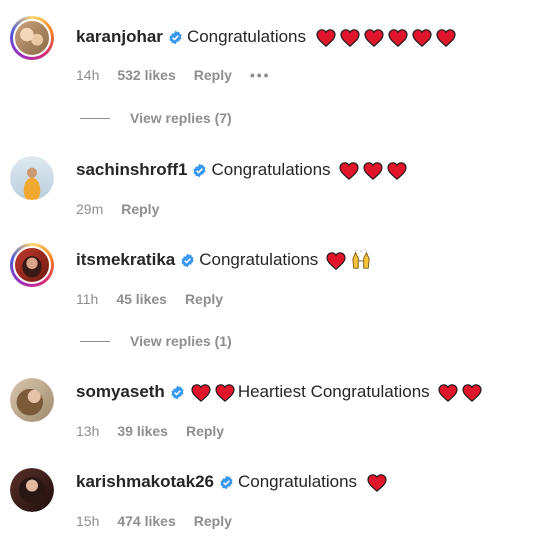 The height and width of the screenshot is (540, 547). What do you see at coordinates (141, 299) in the screenshot?
I see `likes-count: 45 likes` at bounding box center [141, 299].